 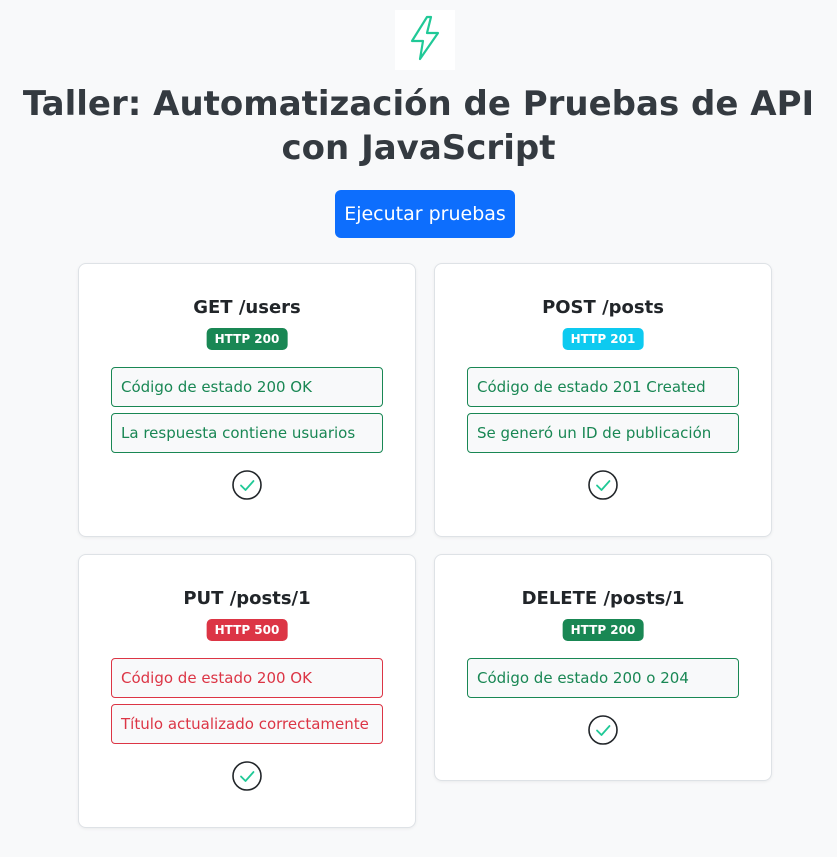 I want to click on test-assertion: La respuesta contiene usuarios, so click(x=247, y=433).